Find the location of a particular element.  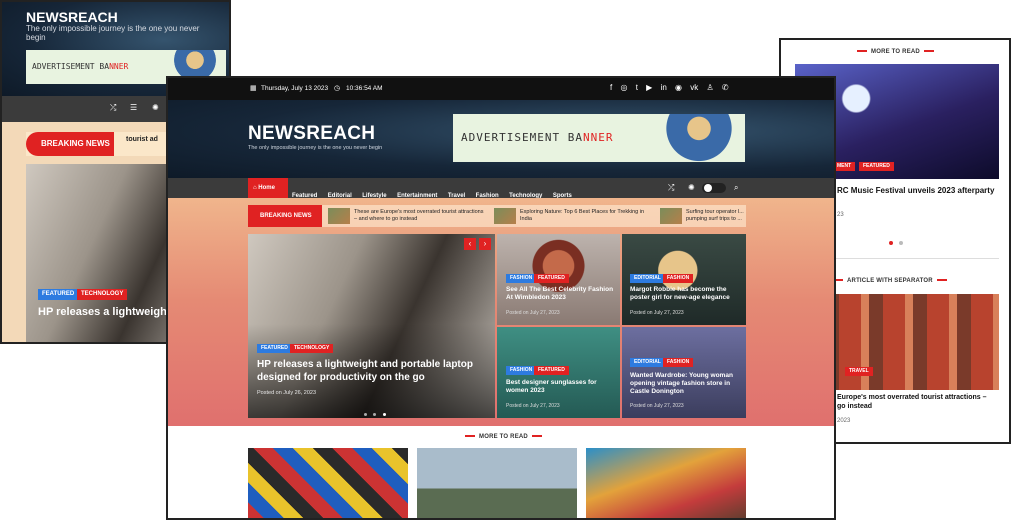

grid2-tag-fashion: FASHION is located at coordinates (678, 278).